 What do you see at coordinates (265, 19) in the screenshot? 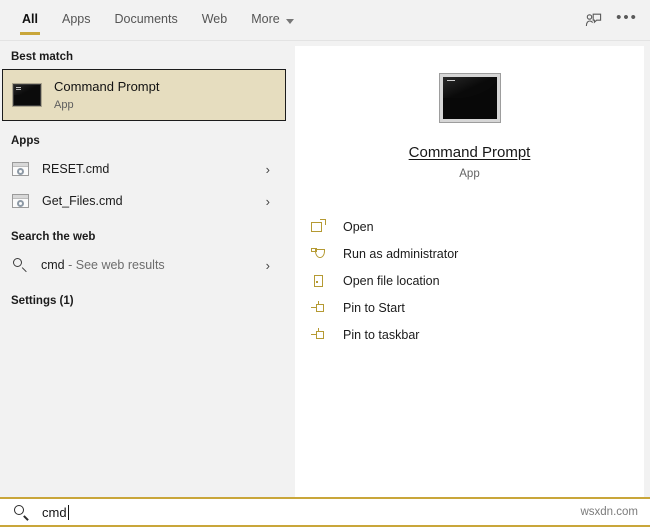
I see `tab-more-label: More` at bounding box center [265, 19].